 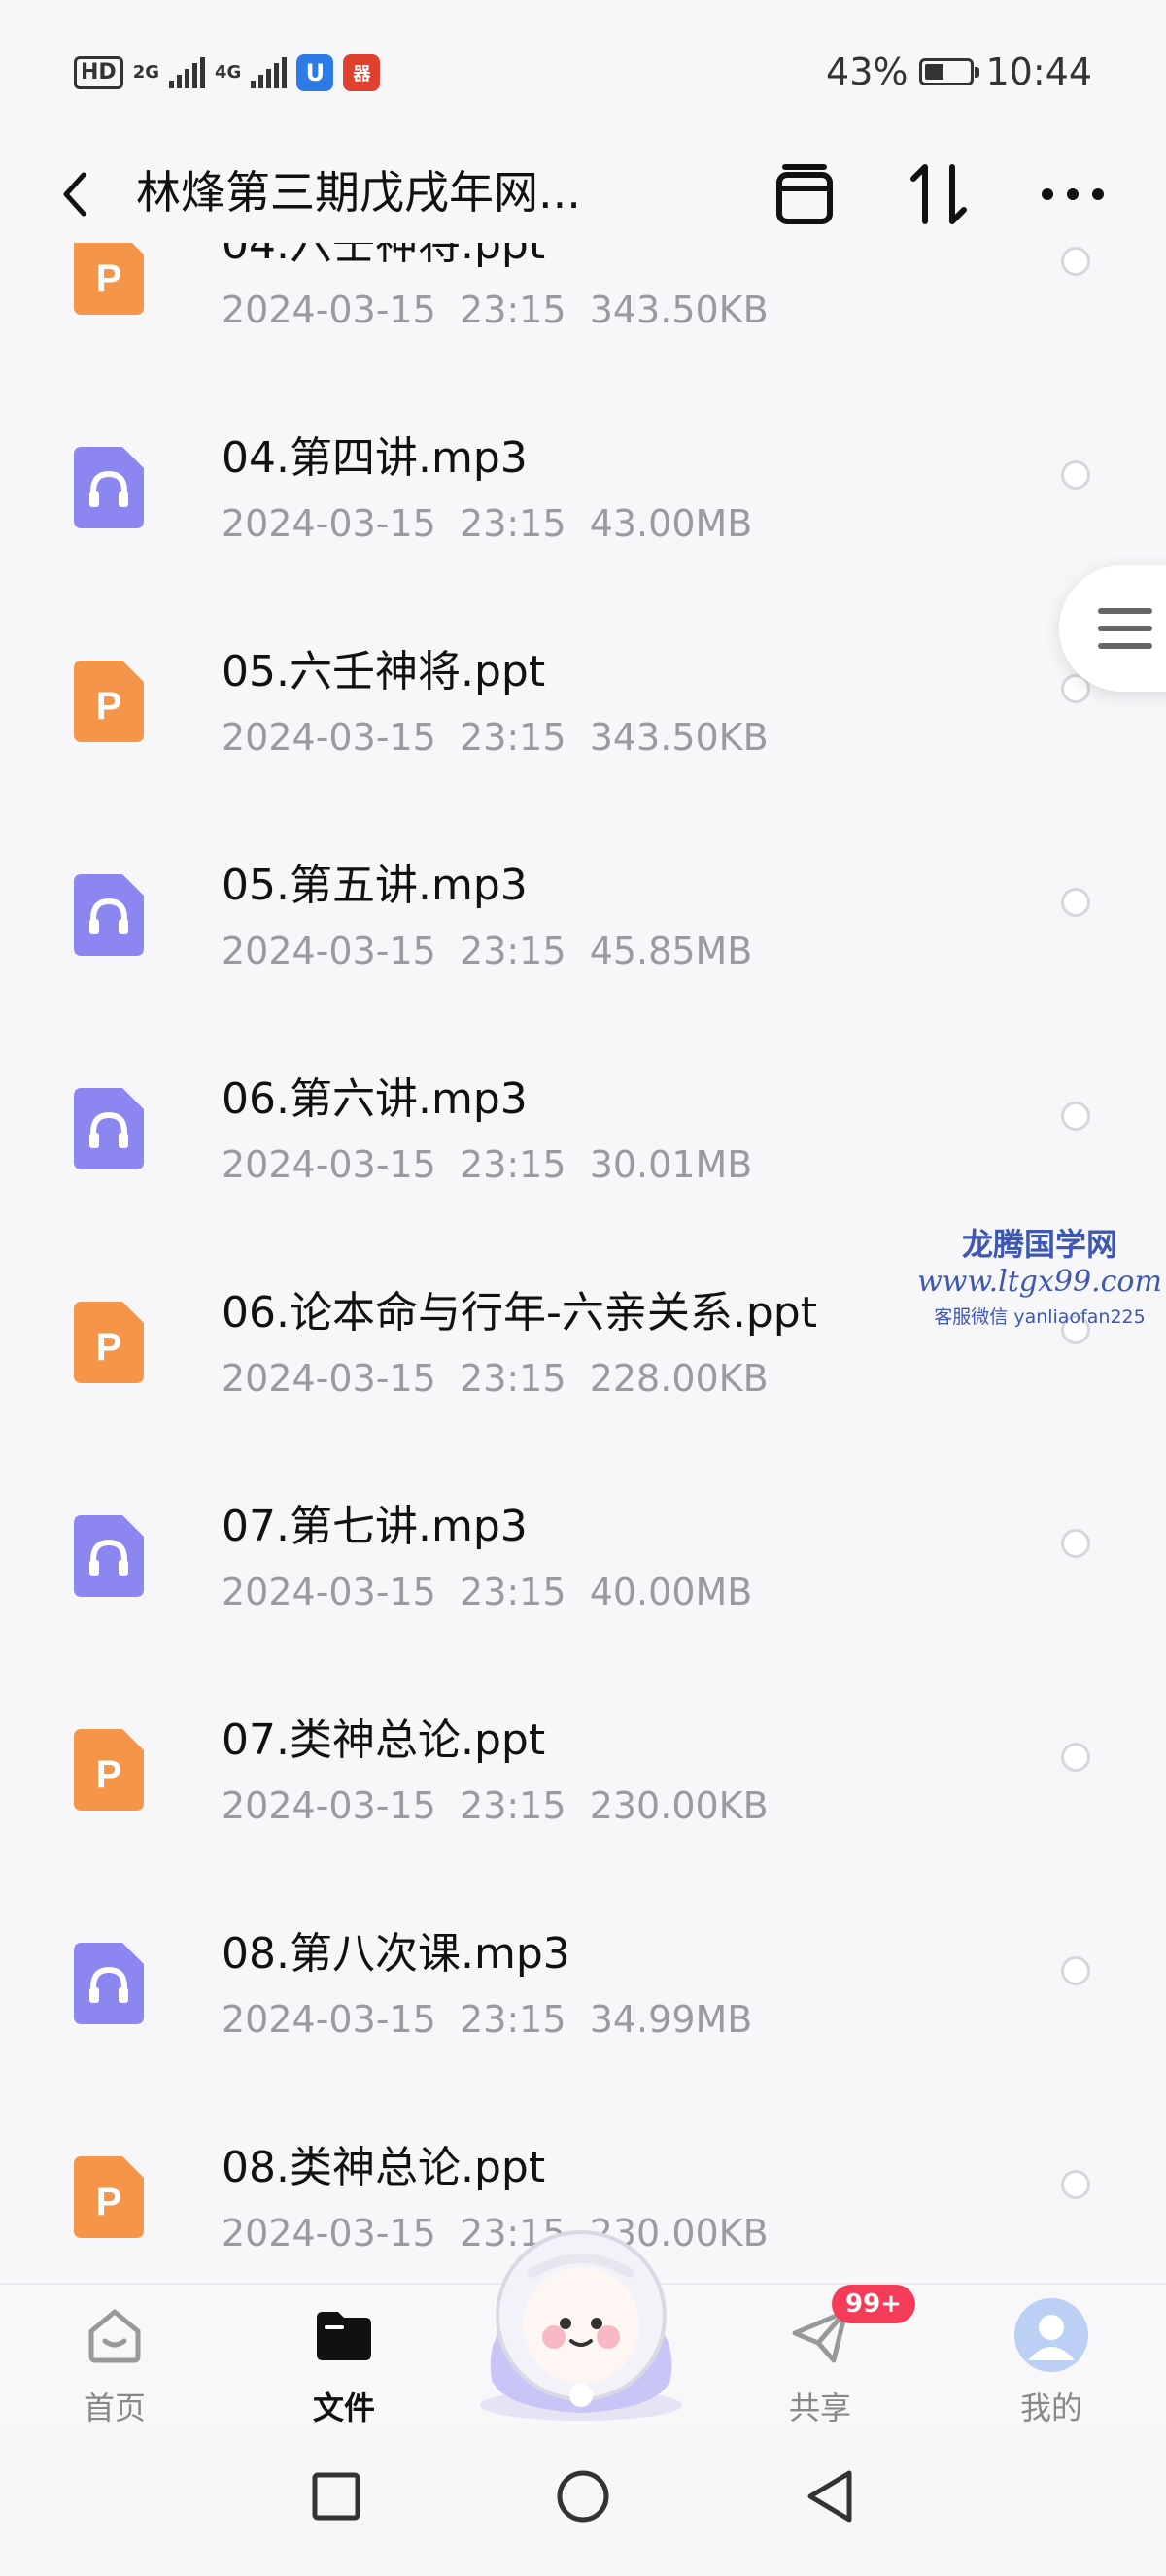 What do you see at coordinates (384, 1740) in the screenshot?
I see `file-name: 07.类神总论.ppt` at bounding box center [384, 1740].